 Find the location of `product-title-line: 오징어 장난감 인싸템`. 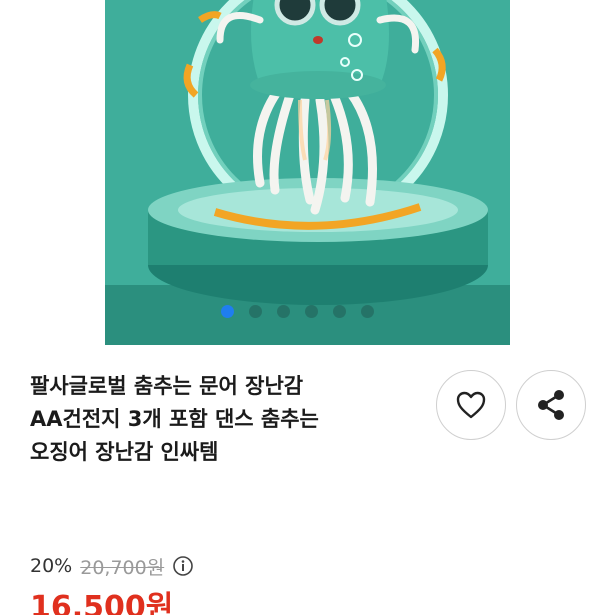

product-title-line: 오징어 장난감 인싸템 is located at coordinates (124, 452).